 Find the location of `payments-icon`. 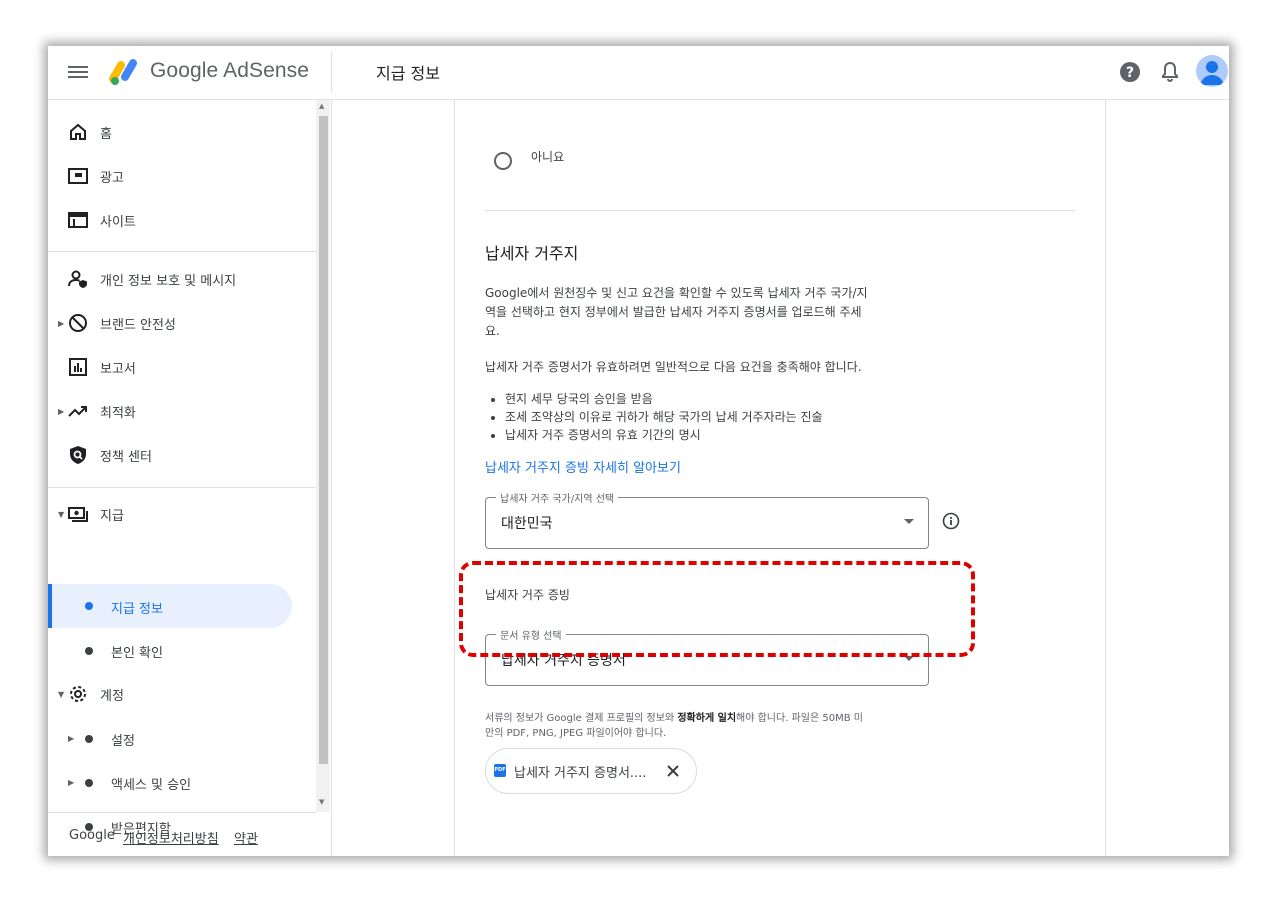

payments-icon is located at coordinates (78, 514).